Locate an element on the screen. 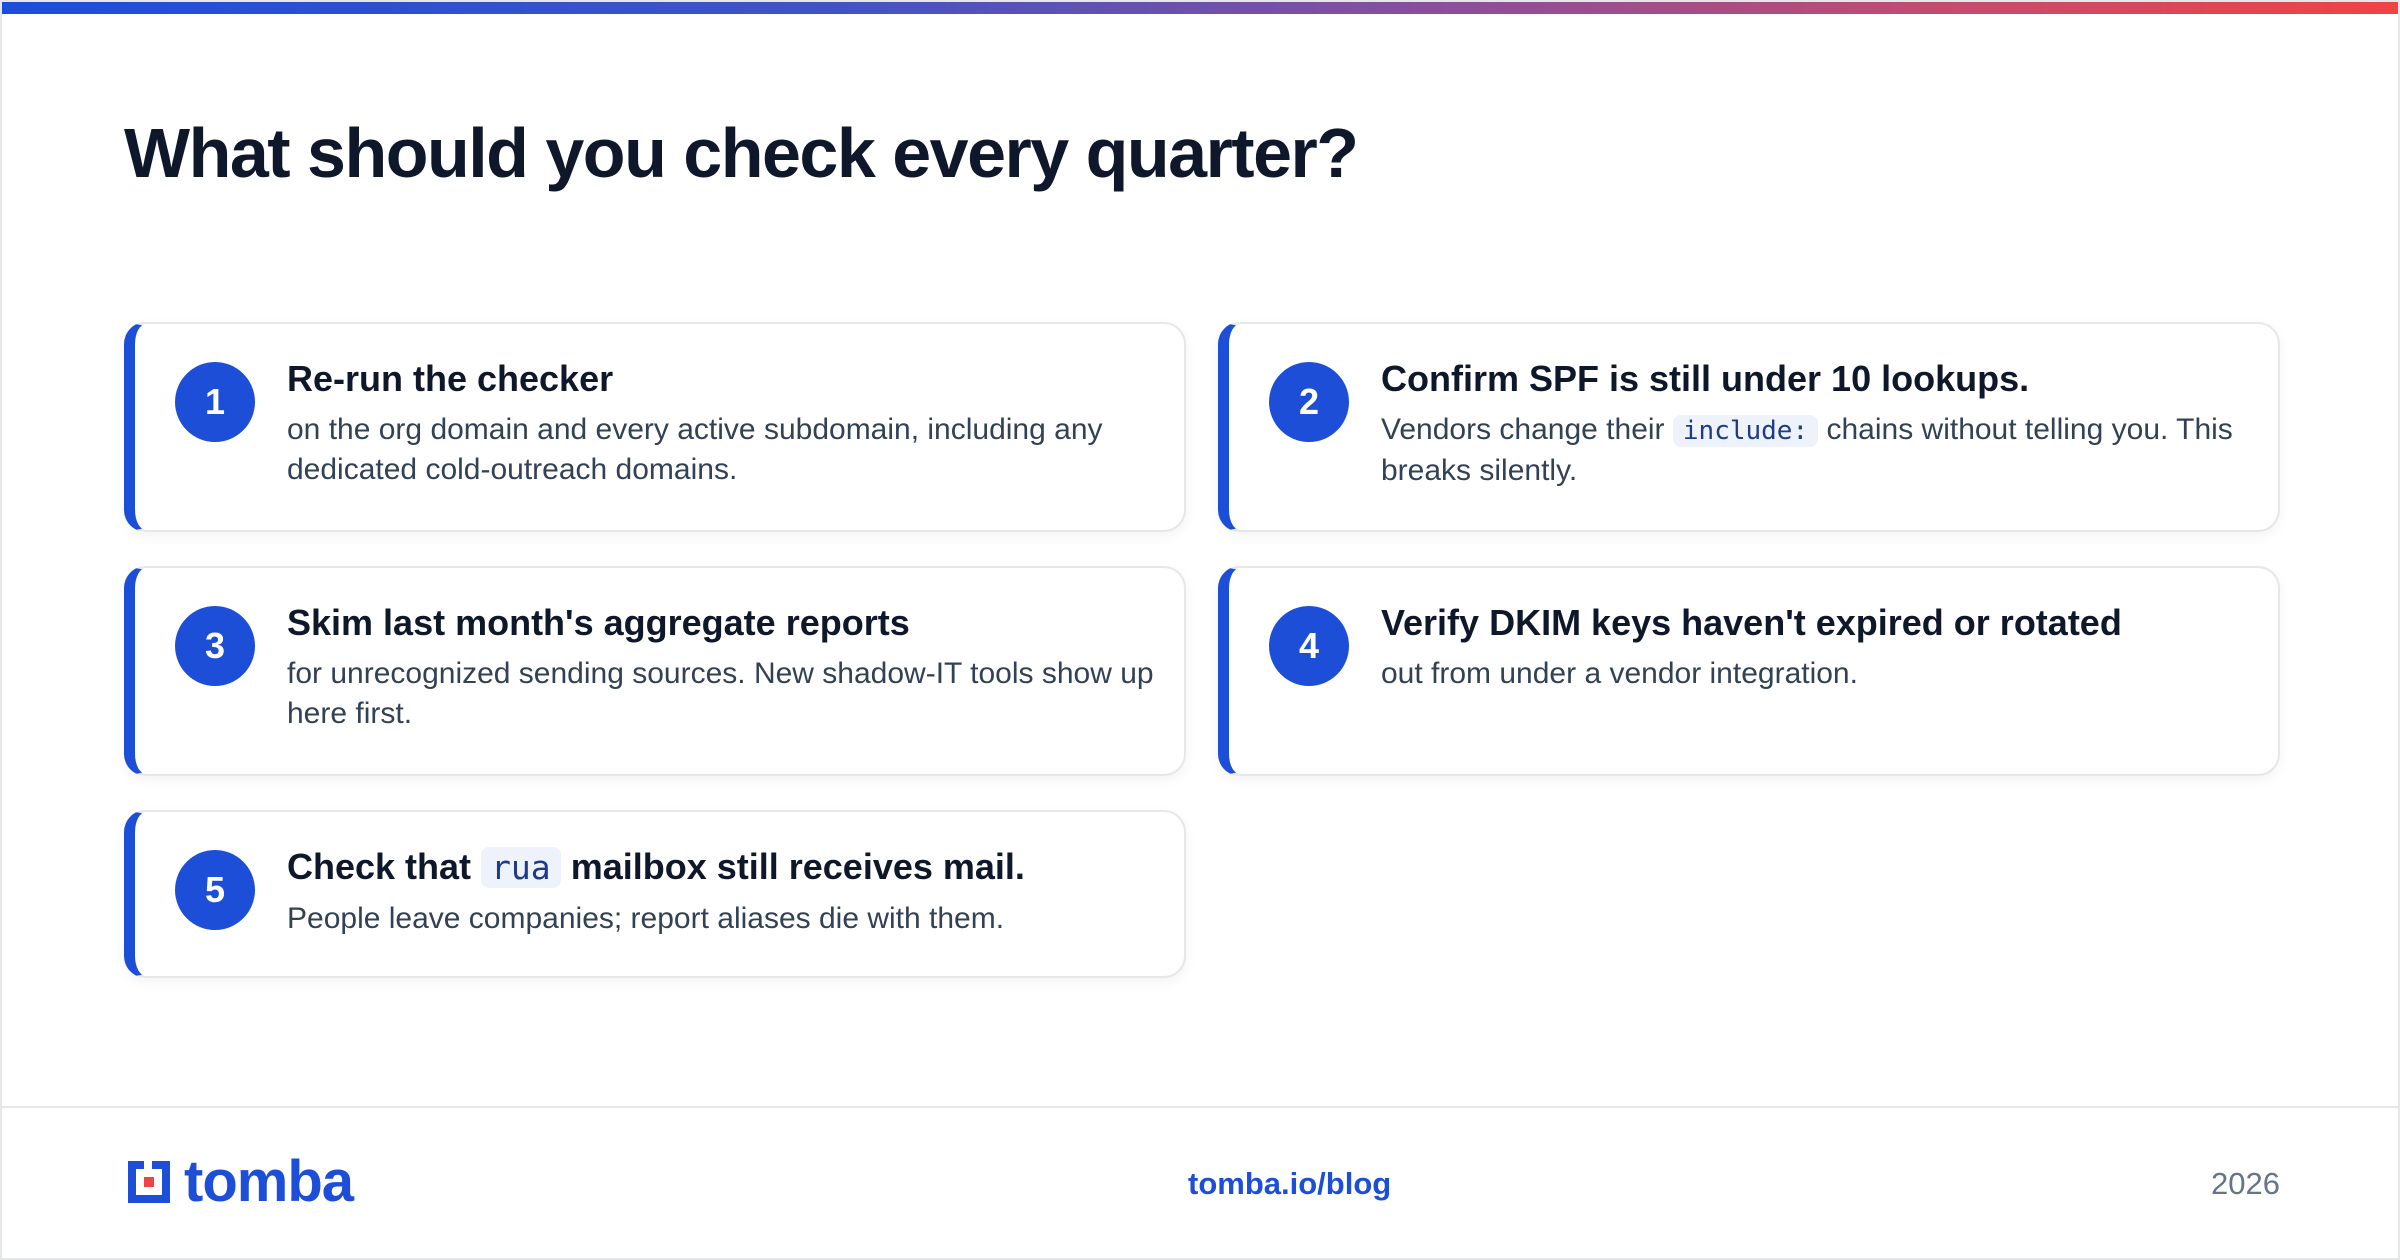 The width and height of the screenshot is (2400, 1260). title-text: mailbox still receives mail. is located at coordinates (797, 866).